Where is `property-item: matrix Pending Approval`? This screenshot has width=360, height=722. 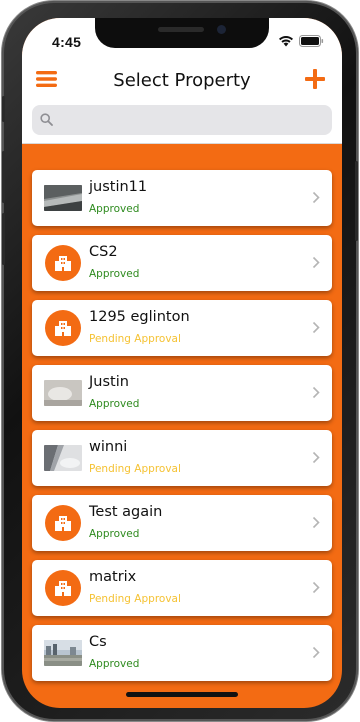
property-item: matrix Pending Approval is located at coordinates (182, 588).